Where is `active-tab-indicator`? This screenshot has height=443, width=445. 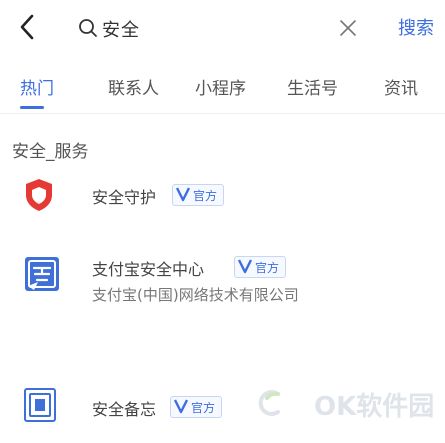
active-tab-indicator is located at coordinates (32, 107).